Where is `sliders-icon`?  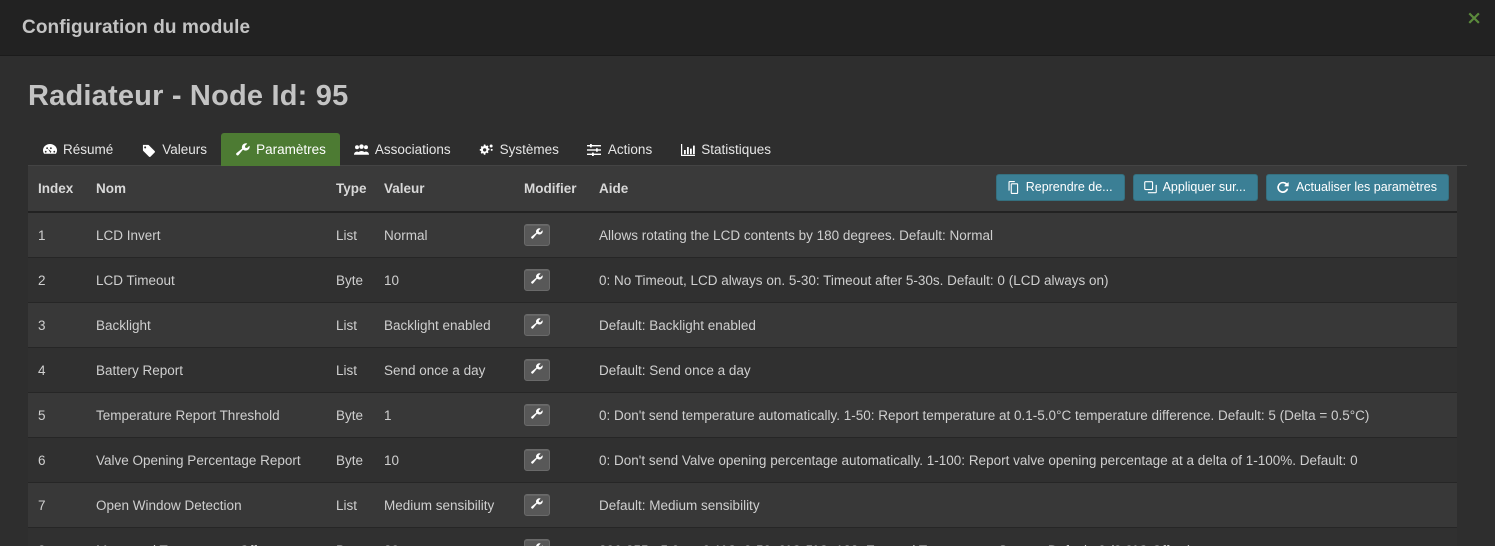
sliders-icon is located at coordinates (594, 150).